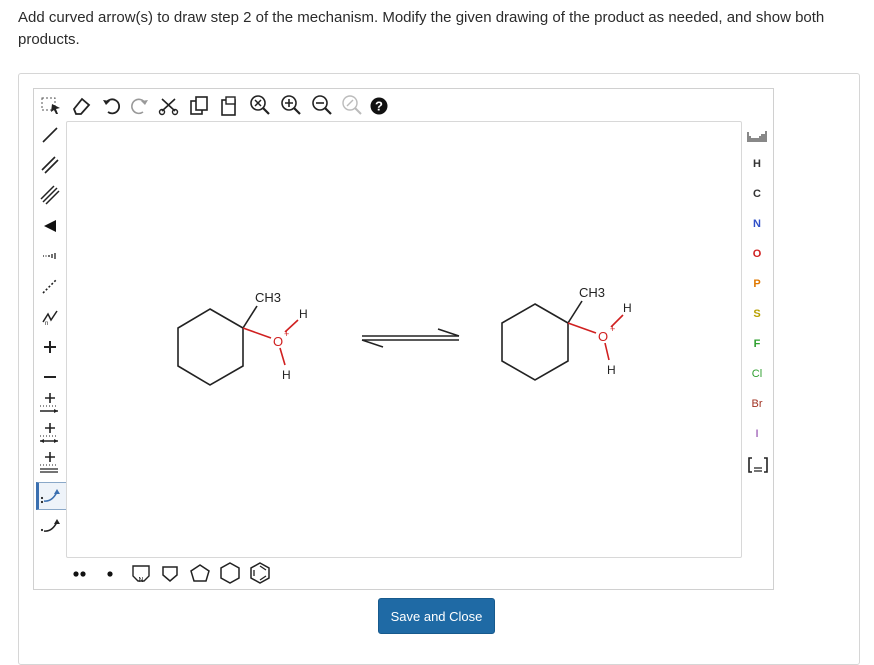 The height and width of the screenshot is (665, 874). Describe the element at coordinates (242, 338) in the screenshot. I see `reactant-molecule: CH3 O + H H` at that location.